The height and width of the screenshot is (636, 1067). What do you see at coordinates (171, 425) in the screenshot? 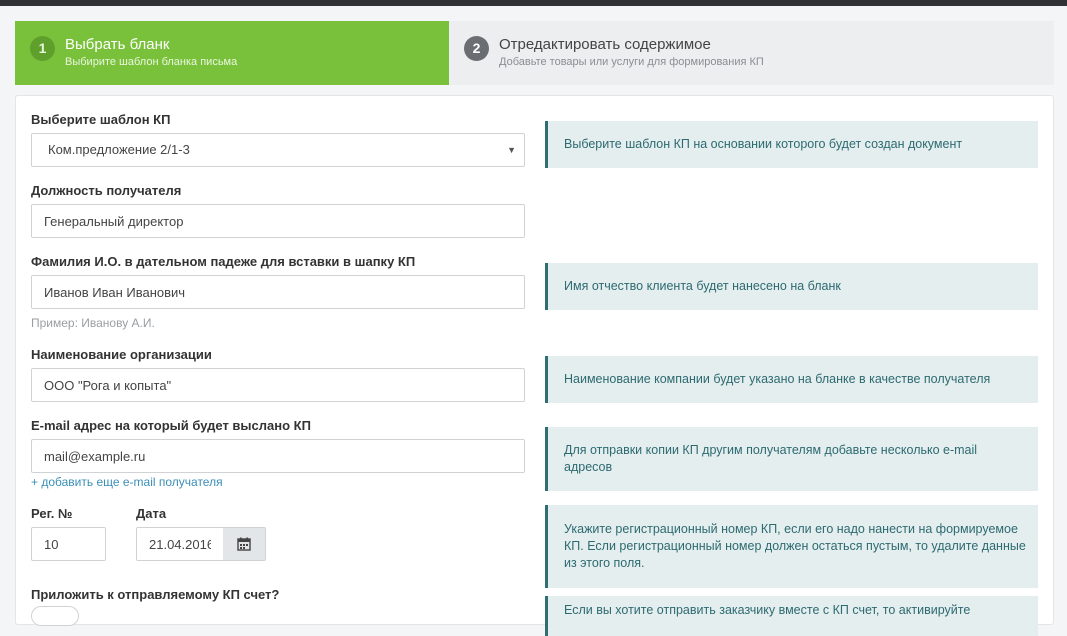
I see `email-label: E-mail адрес на который будет выслано КП` at bounding box center [171, 425].